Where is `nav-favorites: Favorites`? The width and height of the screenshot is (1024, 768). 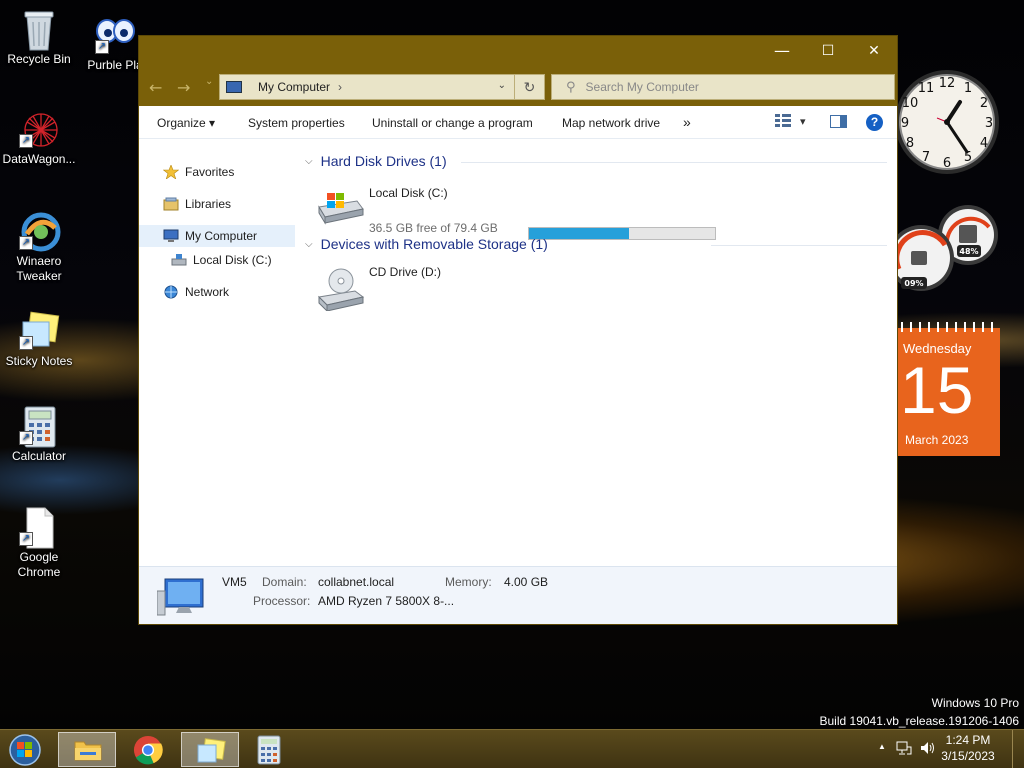 nav-favorites: Favorites is located at coordinates (218, 172).